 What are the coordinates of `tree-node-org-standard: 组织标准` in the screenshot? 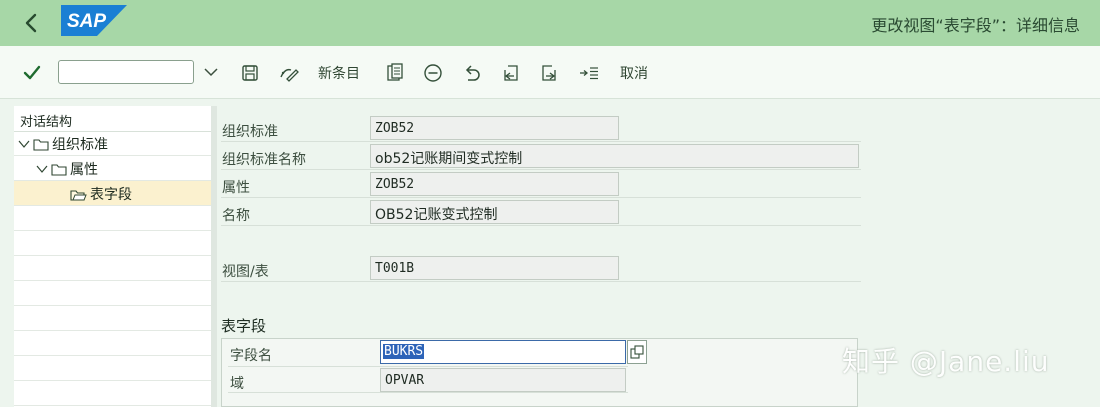 It's located at (63, 144).